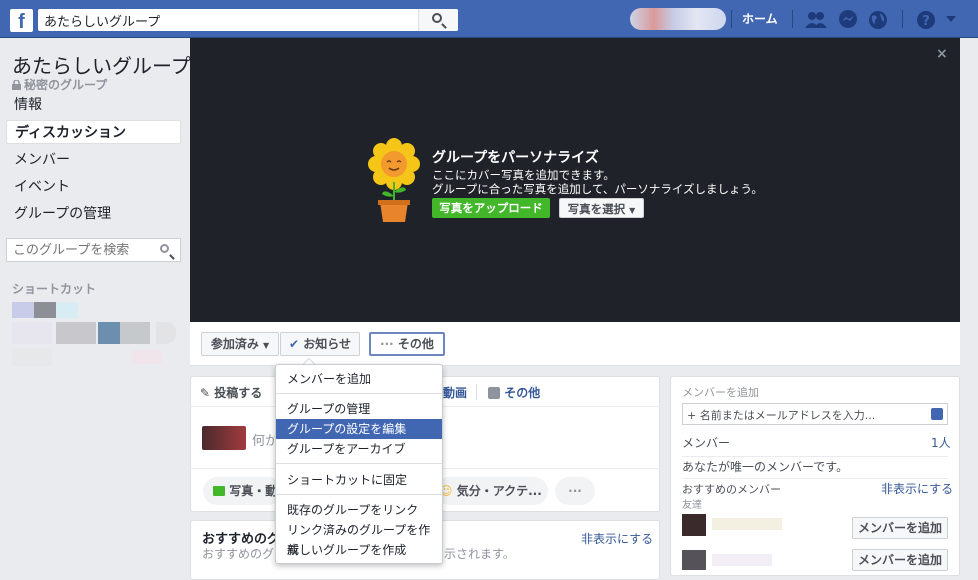  What do you see at coordinates (93, 187) in the screenshot?
I see `sidebar-item-events: イベント` at bounding box center [93, 187].